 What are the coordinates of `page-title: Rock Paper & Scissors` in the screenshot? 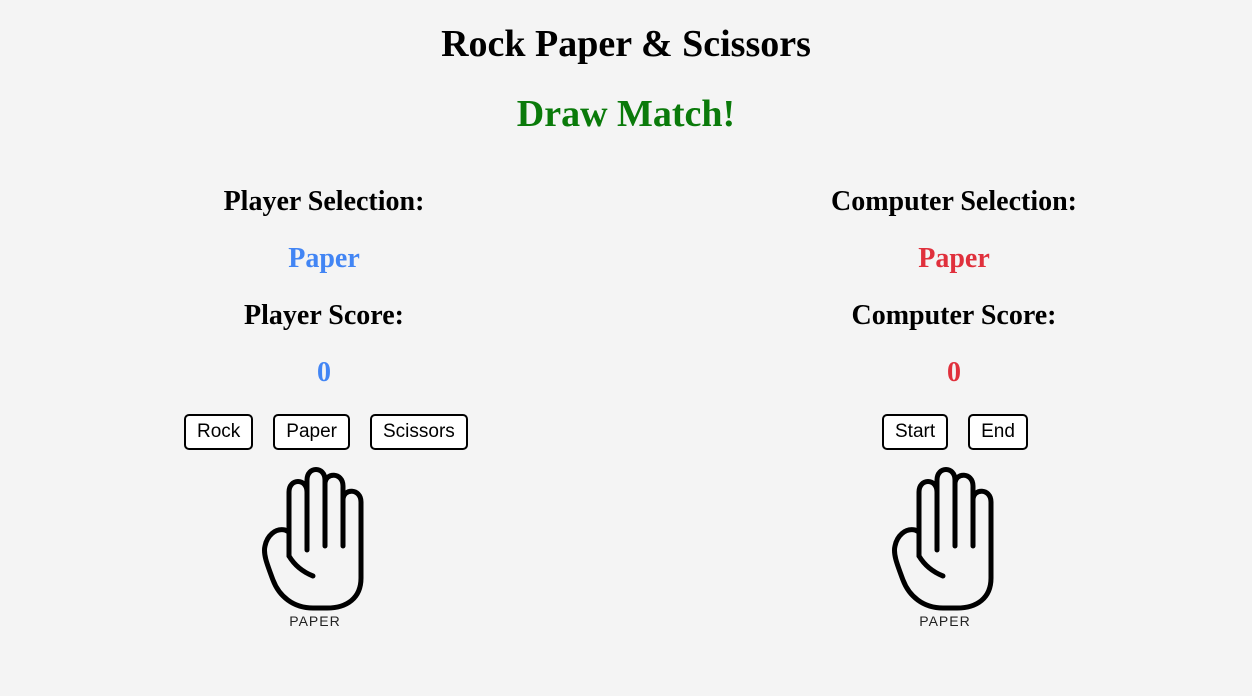 It's located at (626, 44).